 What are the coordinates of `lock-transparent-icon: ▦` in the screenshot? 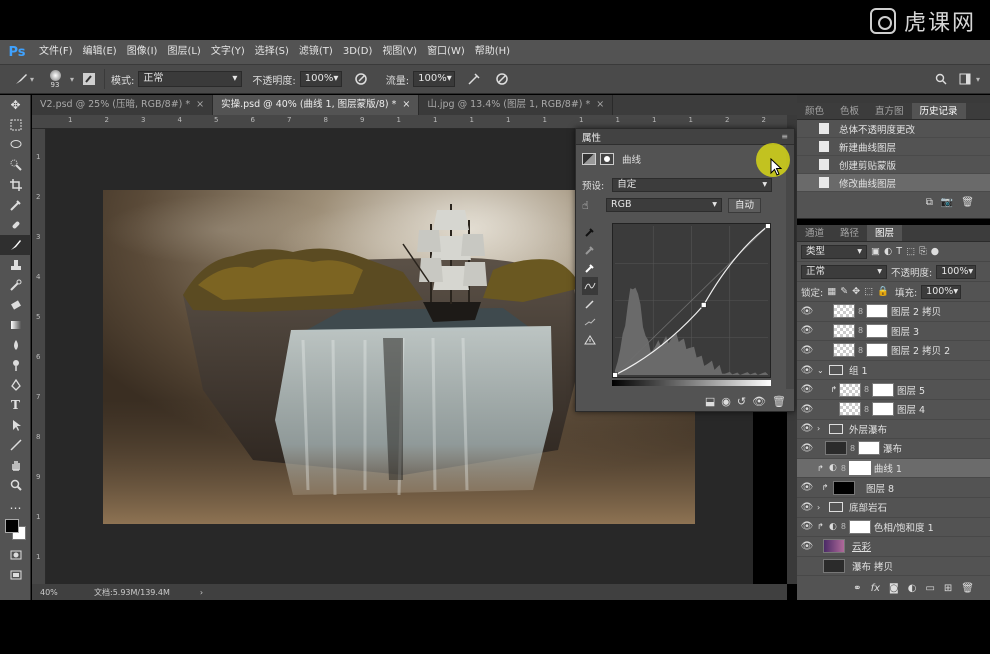 It's located at (831, 291).